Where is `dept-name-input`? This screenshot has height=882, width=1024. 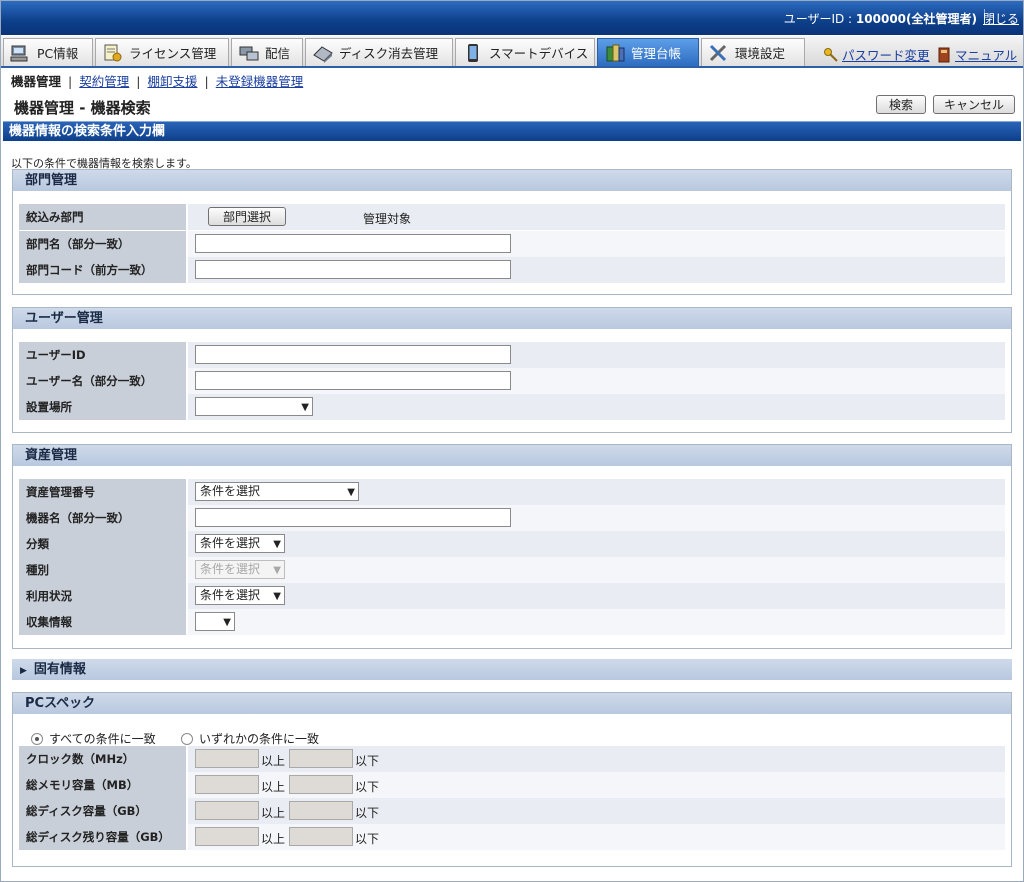
dept-name-input is located at coordinates (353, 243).